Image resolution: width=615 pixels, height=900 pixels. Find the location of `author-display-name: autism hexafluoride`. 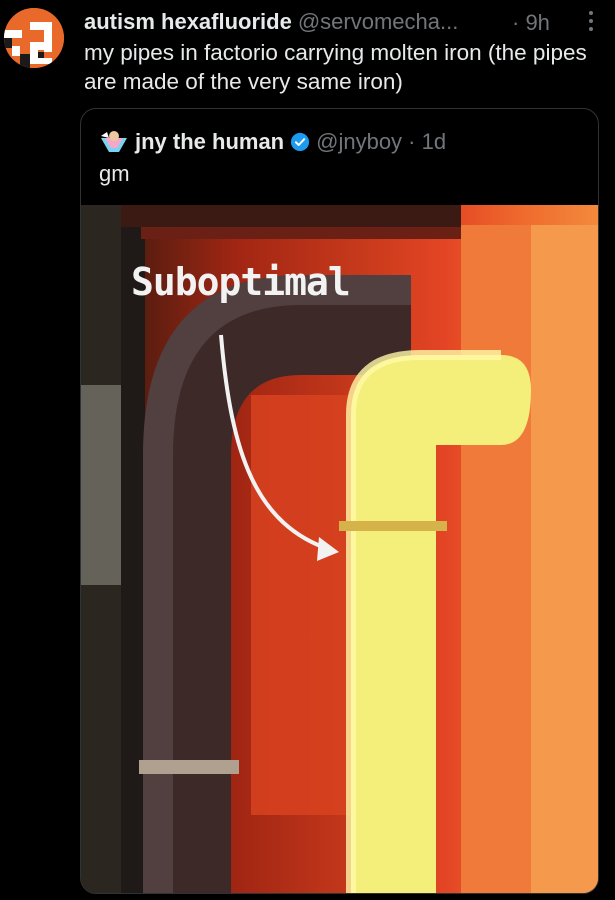

author-display-name: autism hexafluoride is located at coordinates (188, 22).